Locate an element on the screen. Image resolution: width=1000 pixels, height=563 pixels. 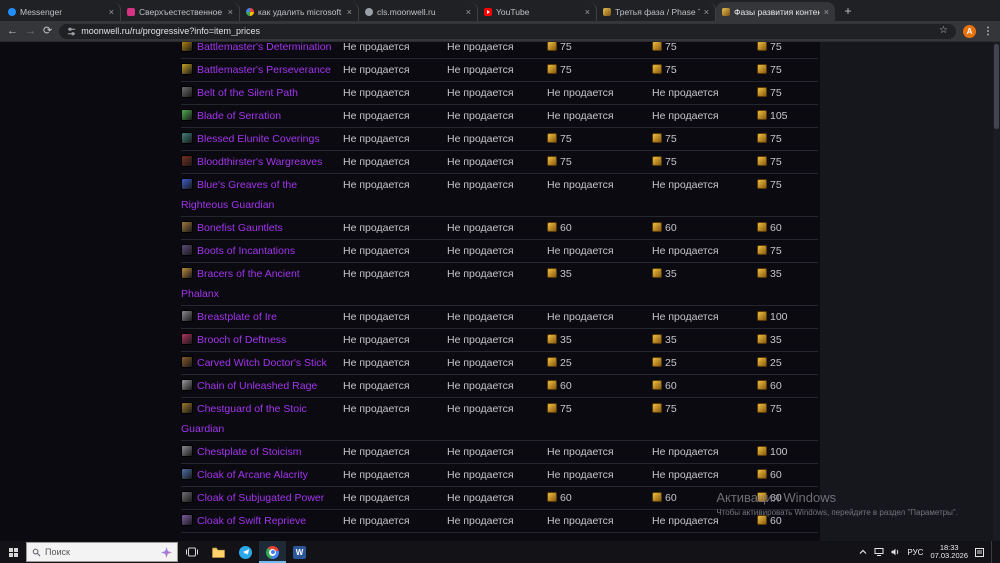
item-link: Cloak of Subjugated Power is located at coordinates (260, 498).